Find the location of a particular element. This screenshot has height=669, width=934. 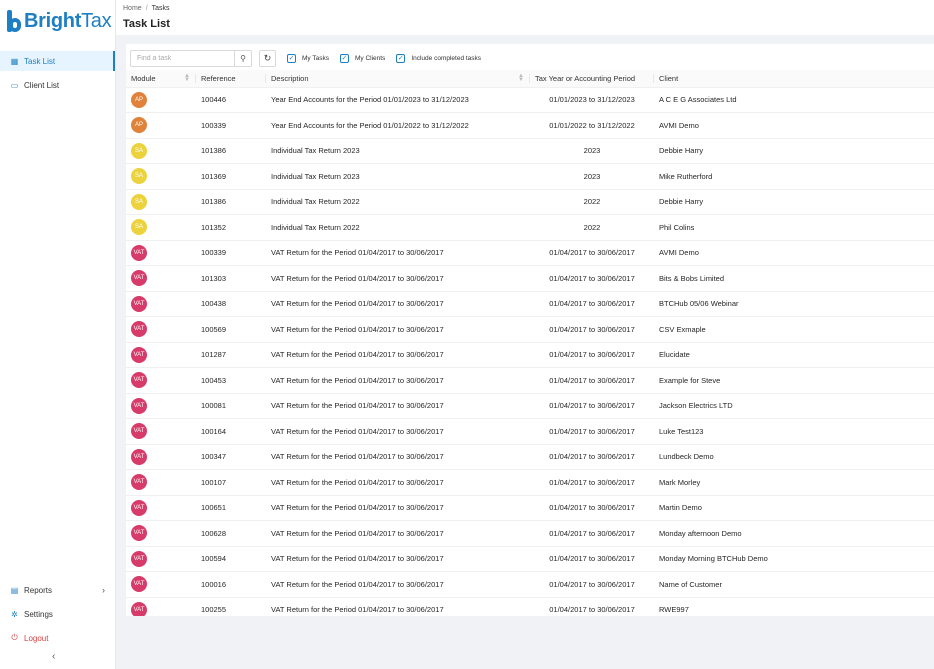

search-icon: ⚲ is located at coordinates (243, 58).